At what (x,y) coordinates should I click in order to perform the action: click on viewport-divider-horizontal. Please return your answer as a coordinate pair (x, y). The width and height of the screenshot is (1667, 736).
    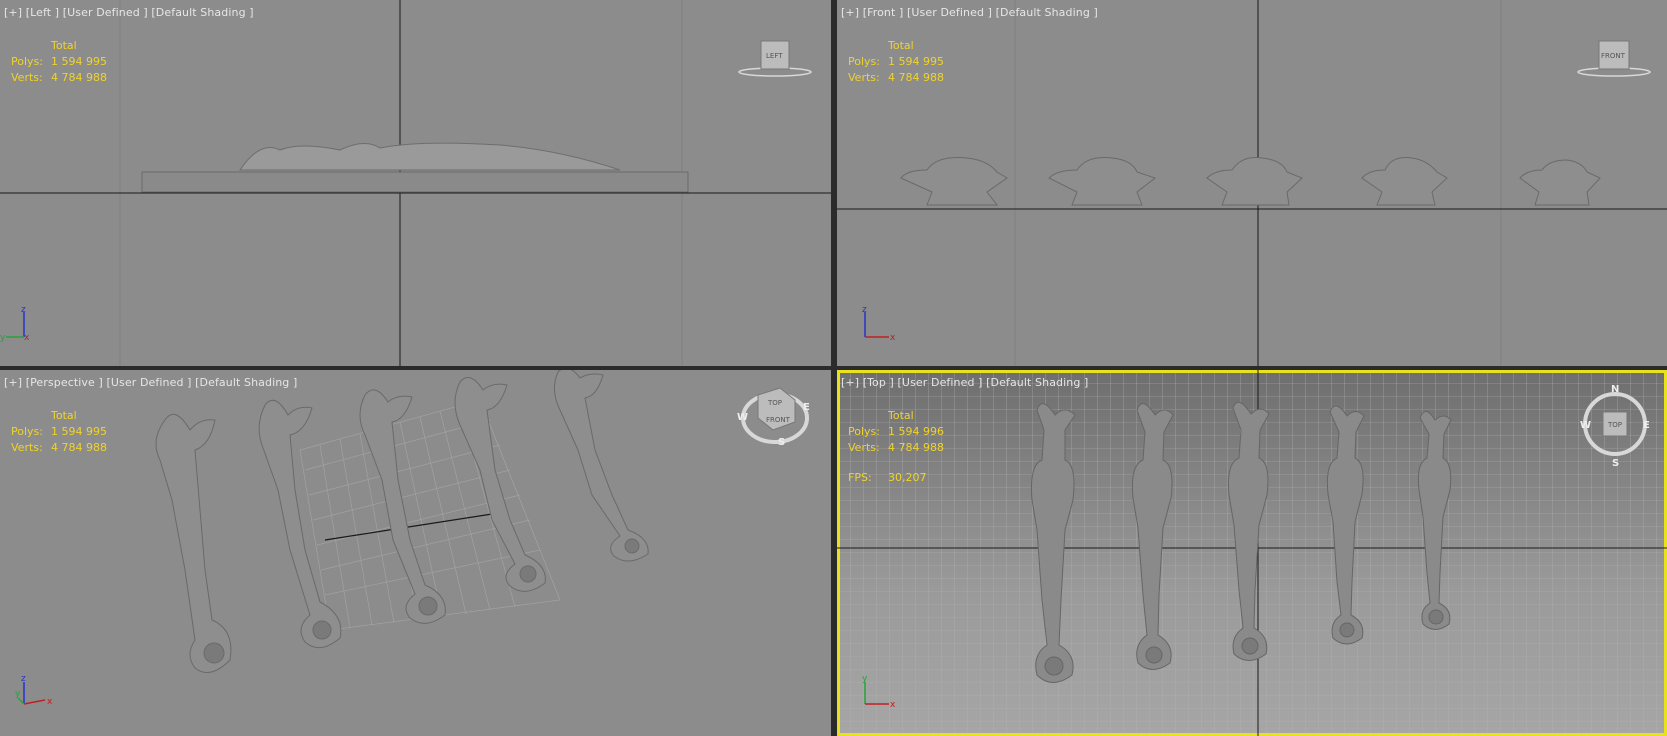
    Looking at the image, I should click on (833, 368).